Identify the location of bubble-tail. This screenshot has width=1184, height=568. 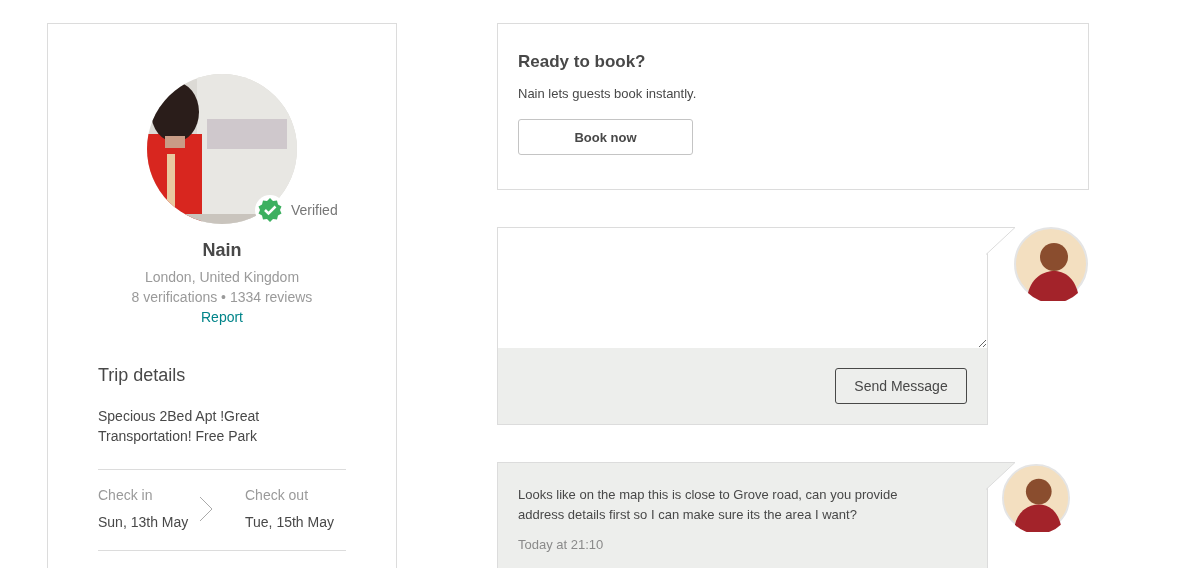
(1001, 241).